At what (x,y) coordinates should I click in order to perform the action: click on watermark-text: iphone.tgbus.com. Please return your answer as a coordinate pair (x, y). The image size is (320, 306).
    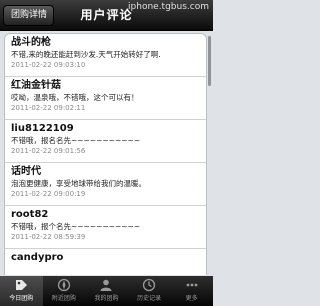
    Looking at the image, I should click on (168, 7).